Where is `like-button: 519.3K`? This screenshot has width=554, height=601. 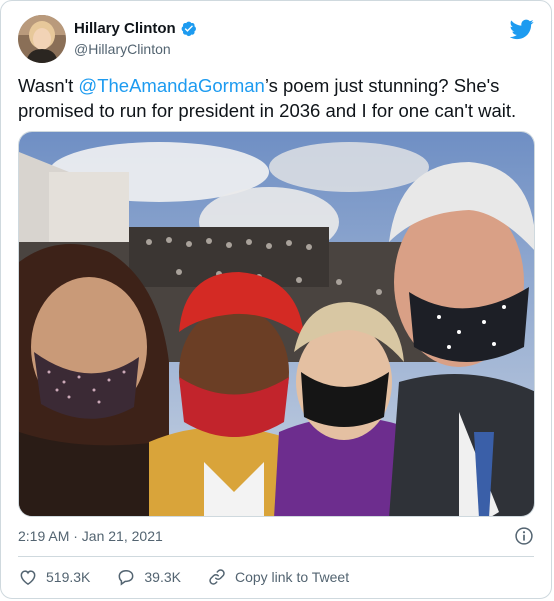
like-button: 519.3K is located at coordinates (54, 577).